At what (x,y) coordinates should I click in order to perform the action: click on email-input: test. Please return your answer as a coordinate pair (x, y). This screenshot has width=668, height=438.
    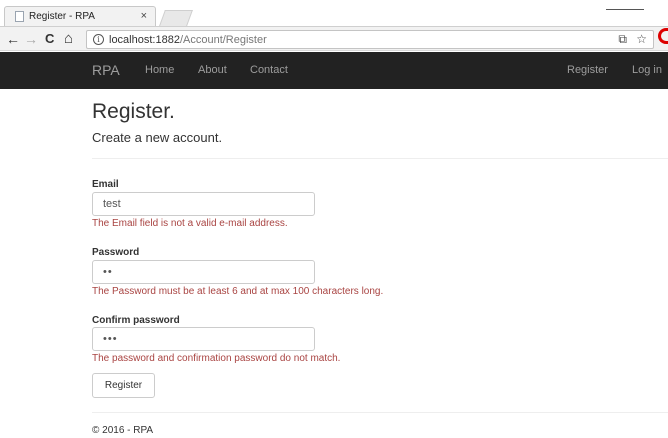
    Looking at the image, I should click on (203, 204).